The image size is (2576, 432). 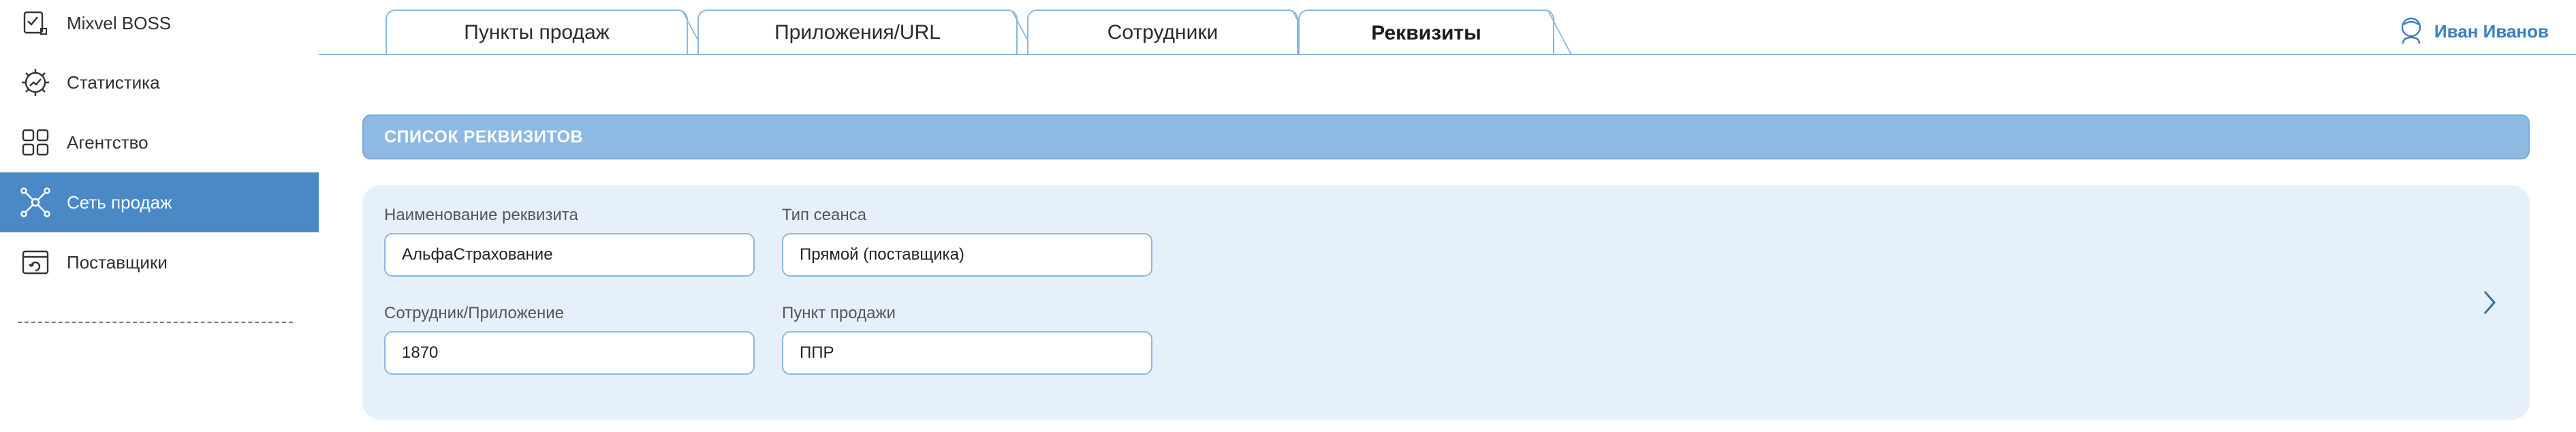 What do you see at coordinates (35, 23) in the screenshot?
I see `checklist-icon` at bounding box center [35, 23].